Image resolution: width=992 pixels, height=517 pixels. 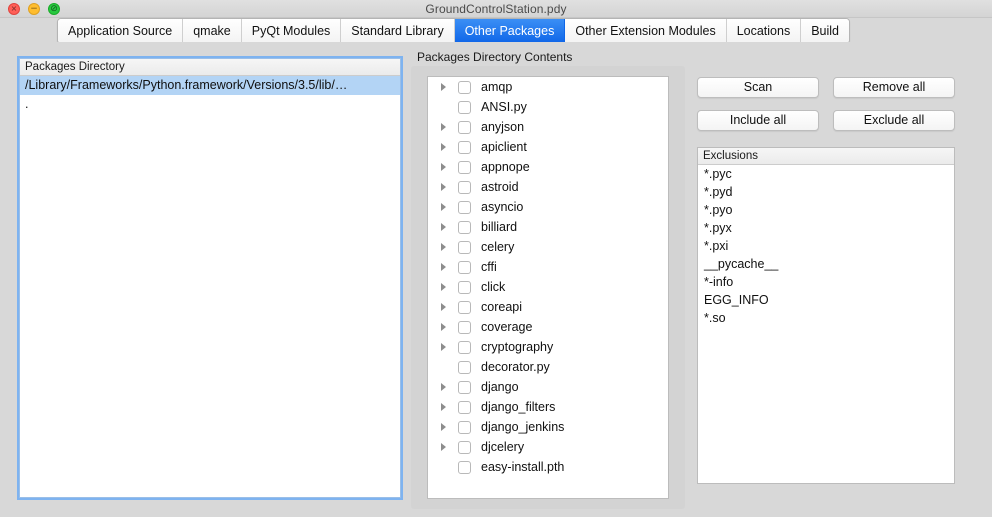 What do you see at coordinates (464, 87) in the screenshot?
I see `checkbox-amqp` at bounding box center [464, 87].